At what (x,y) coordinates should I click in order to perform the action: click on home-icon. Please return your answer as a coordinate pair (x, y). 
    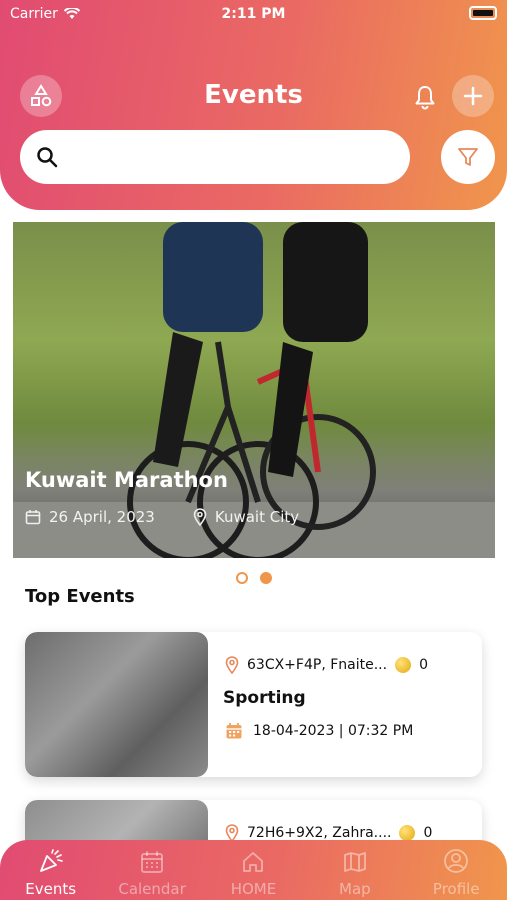
    Looking at the image, I should click on (253, 862).